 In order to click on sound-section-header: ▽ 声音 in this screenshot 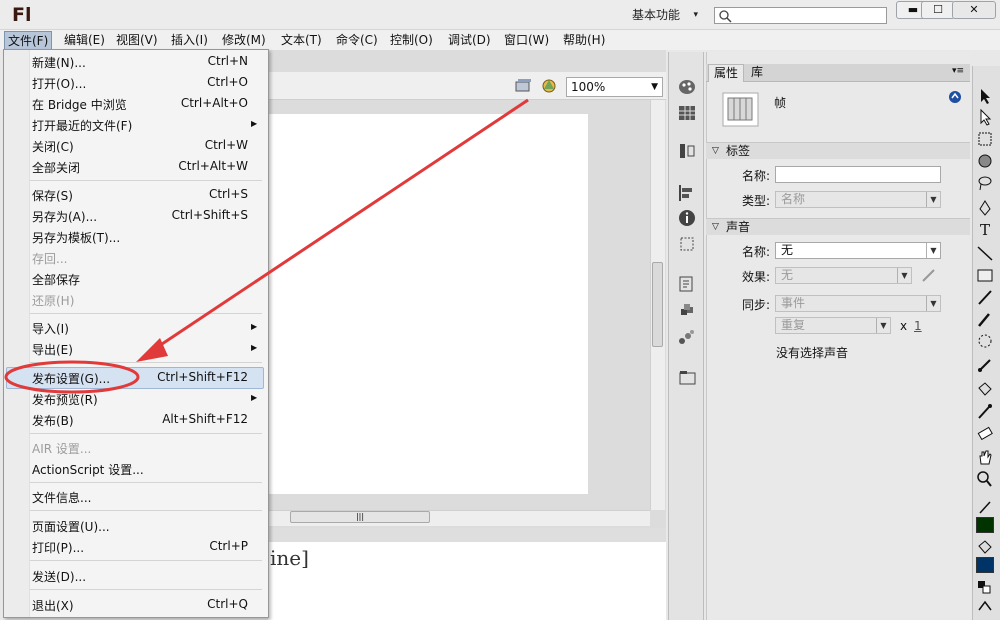, I will do `click(838, 226)`.